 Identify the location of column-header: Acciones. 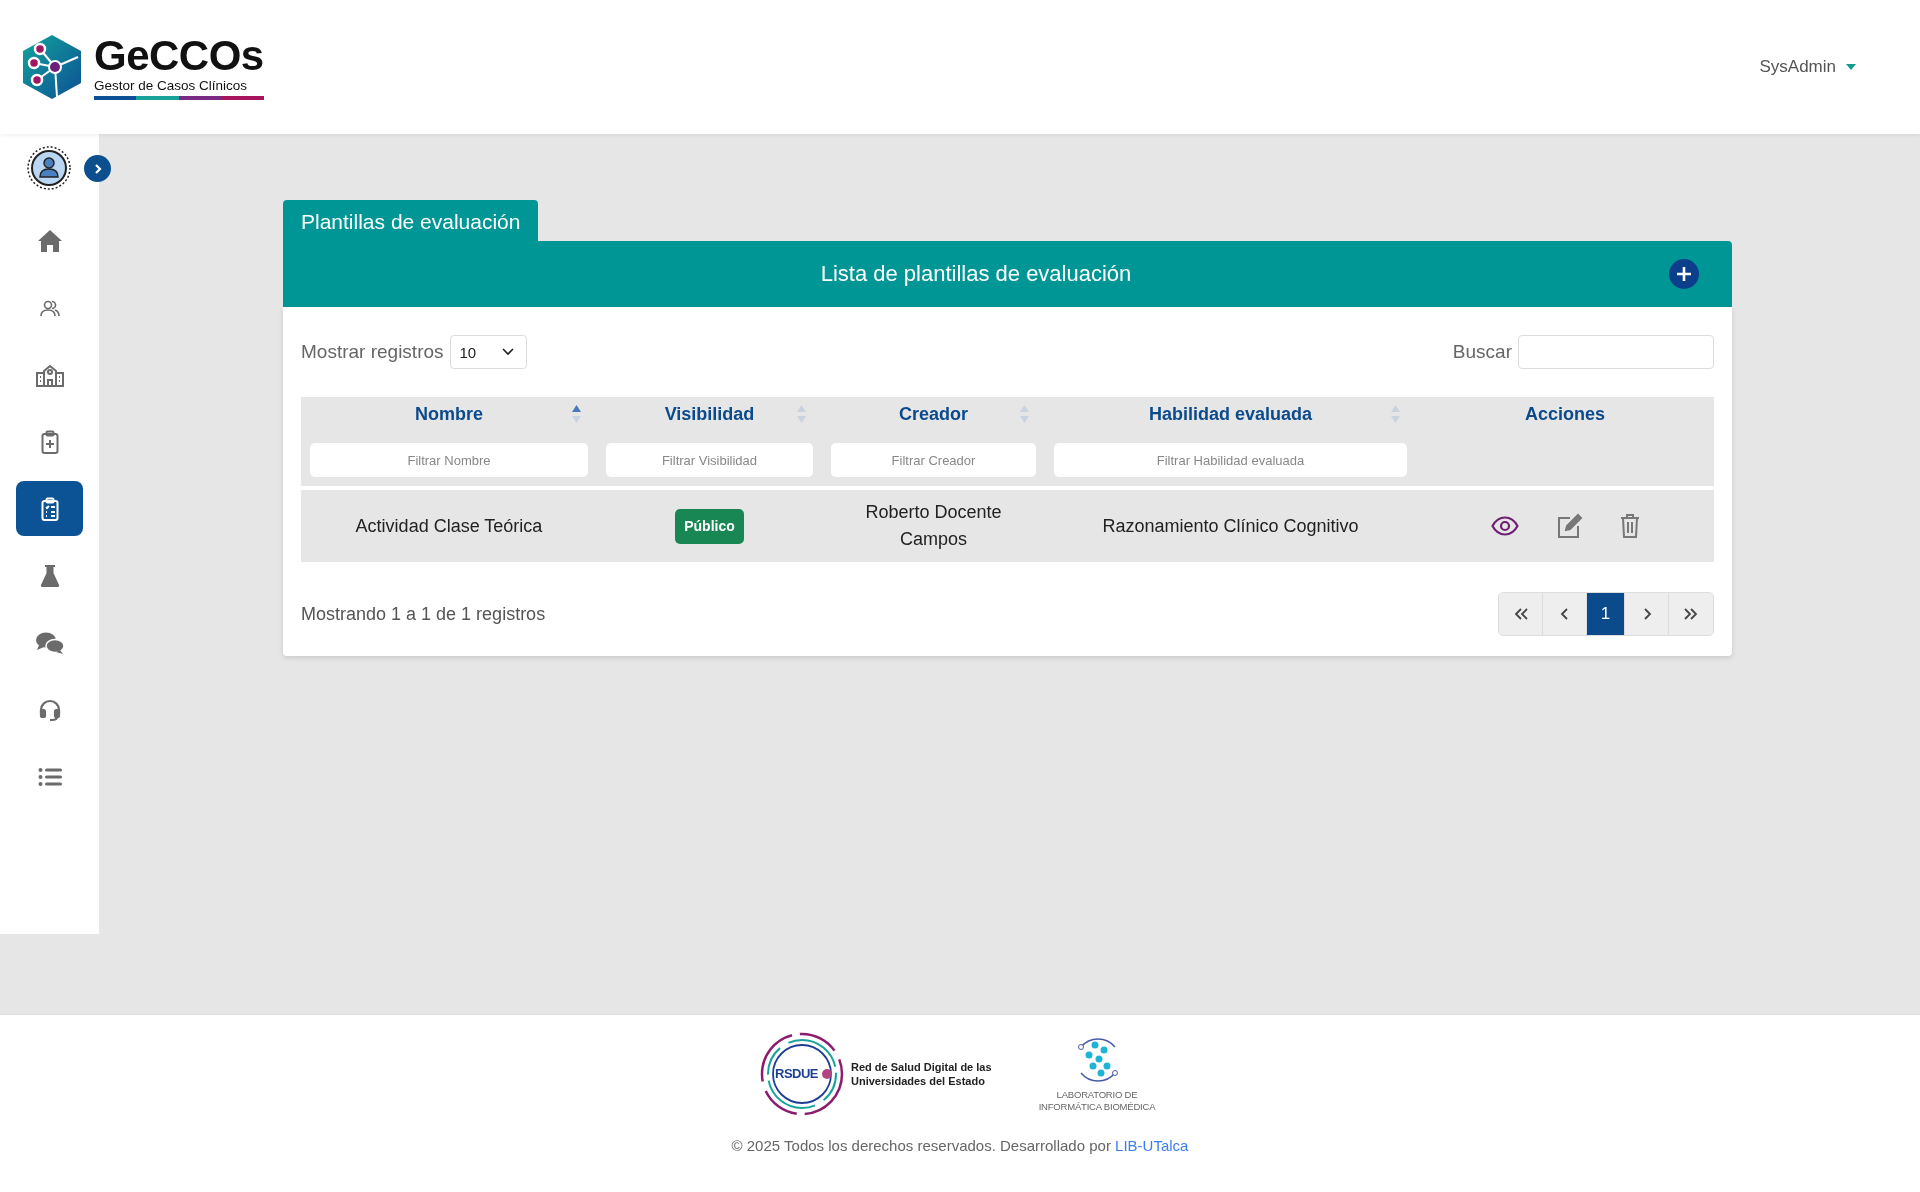
(1564, 414).